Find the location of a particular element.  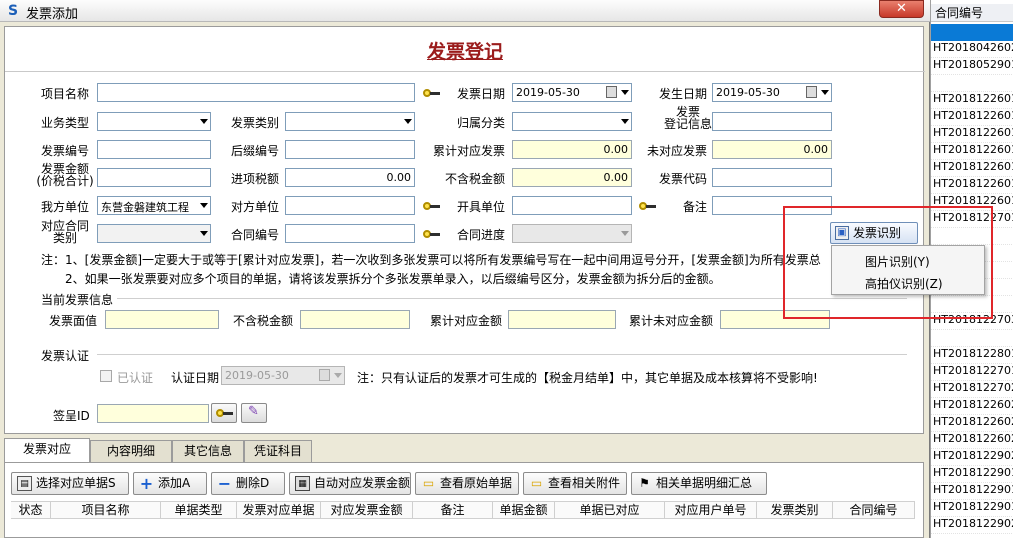

certified-checkbox is located at coordinates (106, 376).